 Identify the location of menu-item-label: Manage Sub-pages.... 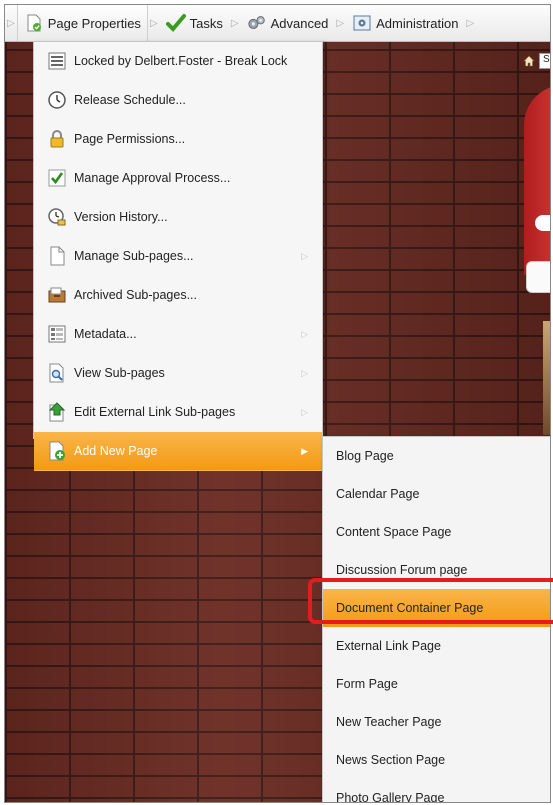
(134, 256).